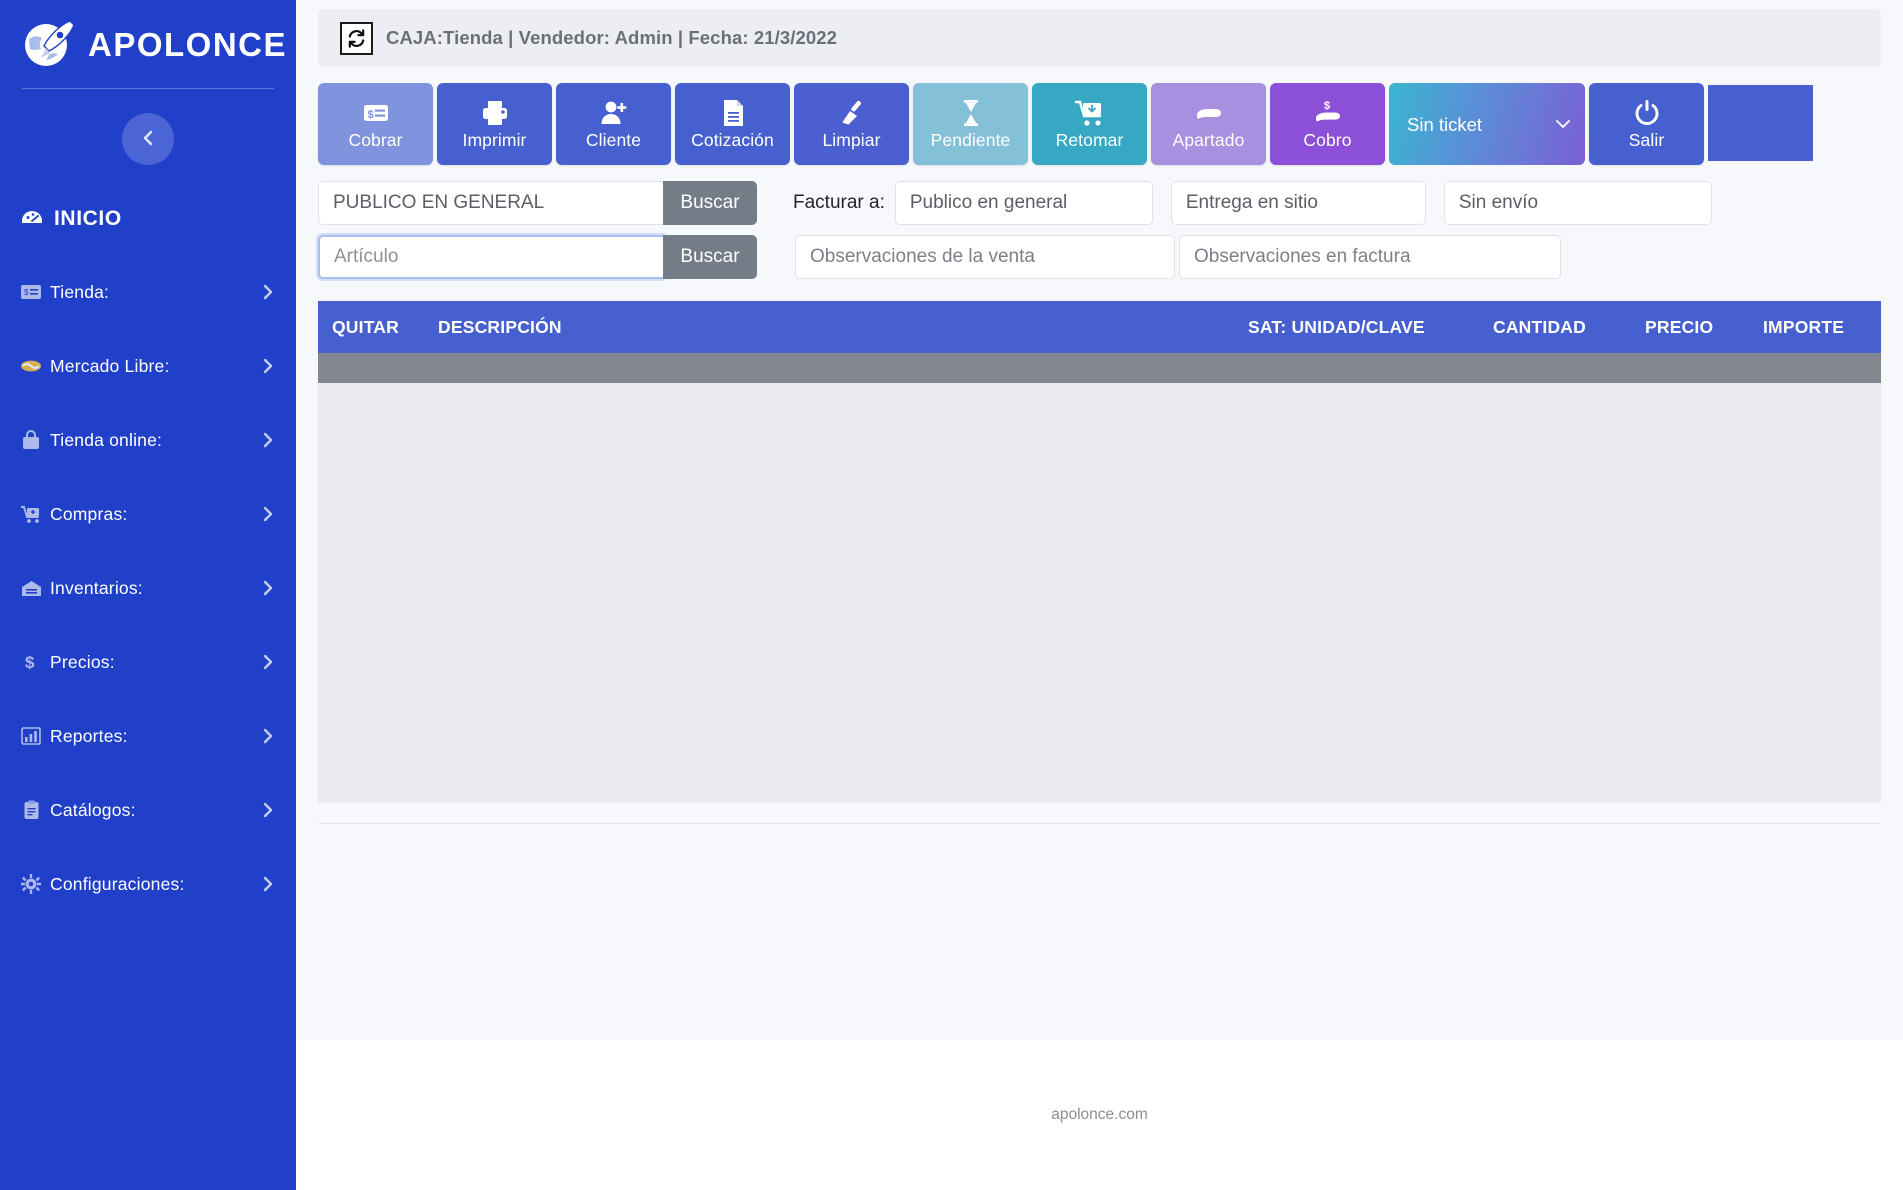 Image resolution: width=1903 pixels, height=1190 pixels. Describe the element at coordinates (733, 113) in the screenshot. I see `document-icon` at that location.